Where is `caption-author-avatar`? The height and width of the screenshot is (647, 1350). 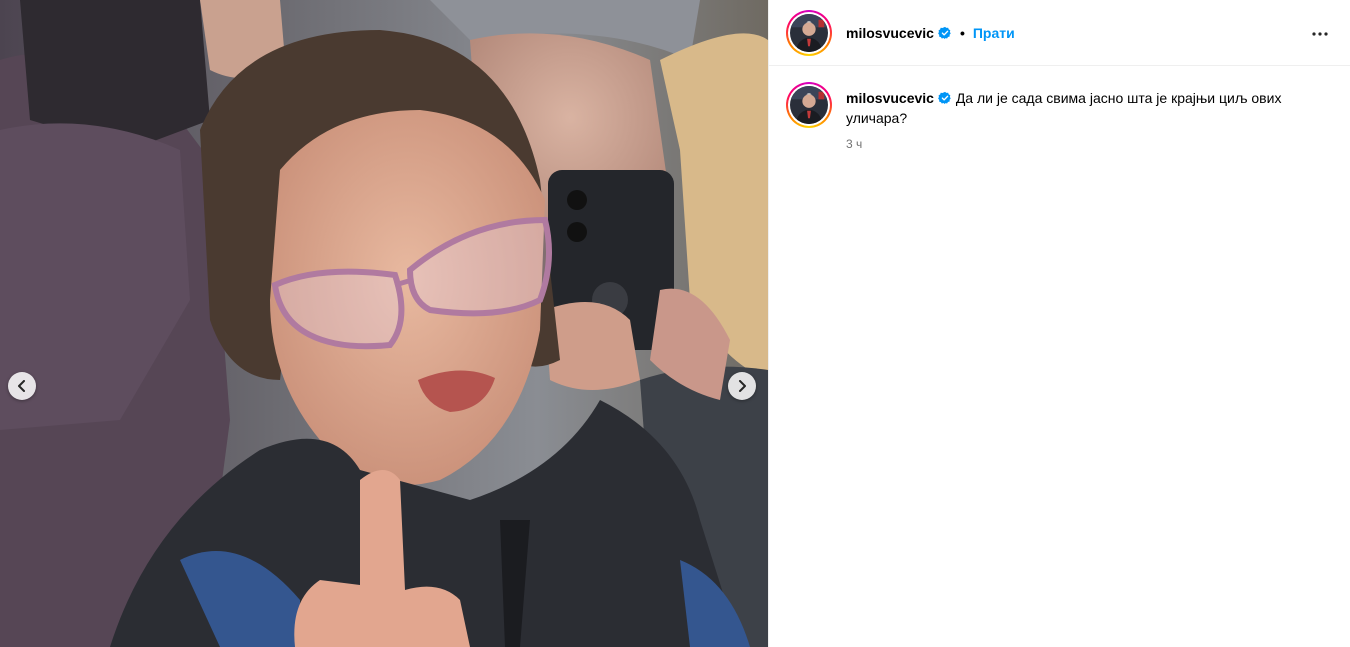
caption-author-avatar is located at coordinates (809, 105).